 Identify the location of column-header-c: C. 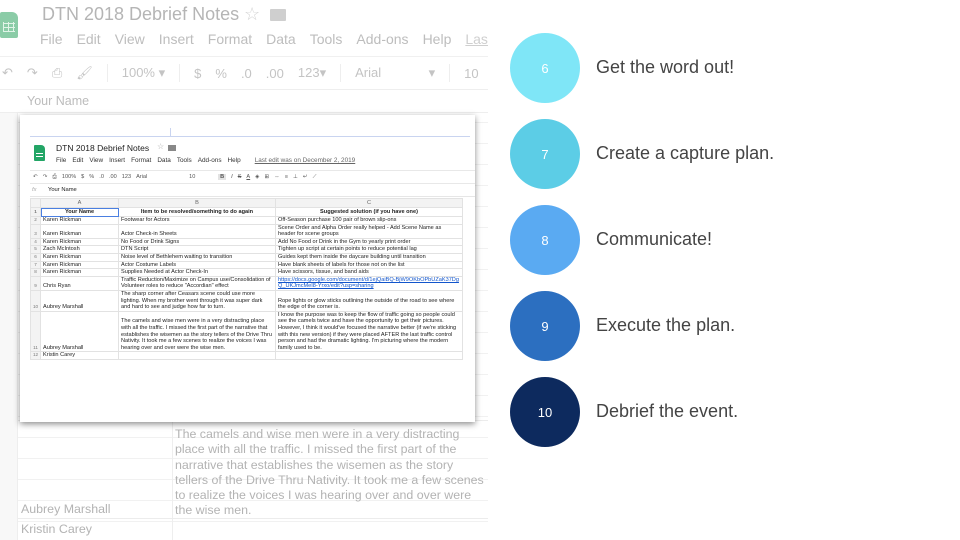
(369, 203).